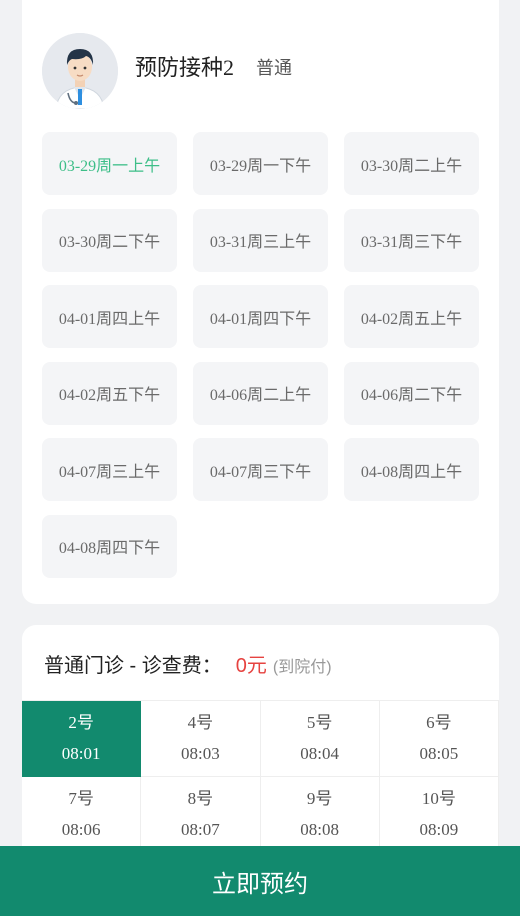  Describe the element at coordinates (109, 240) in the screenshot. I see `schedule-slot: 03-30周二下午` at that location.